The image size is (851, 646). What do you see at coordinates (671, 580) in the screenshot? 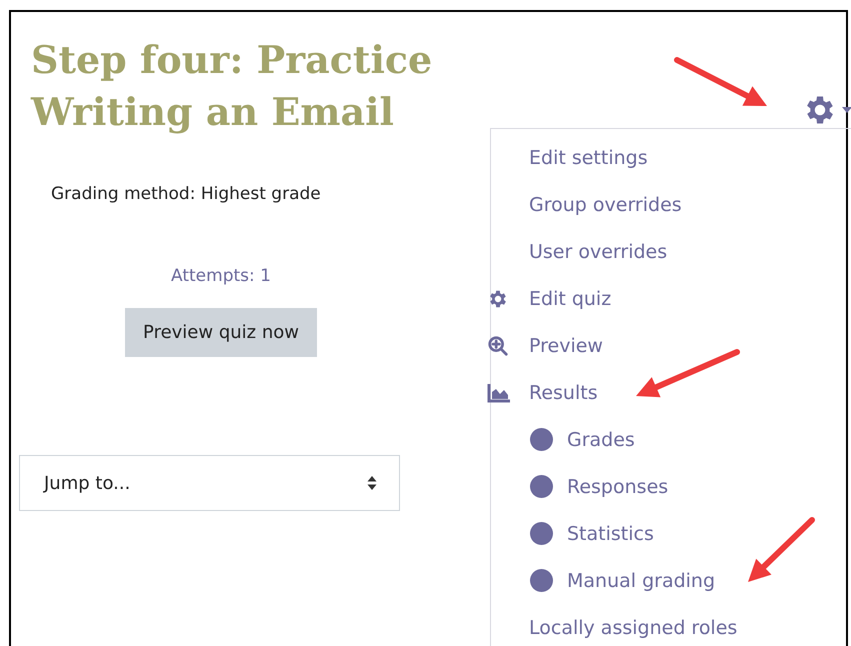
I see `menu-item: Manual grading` at bounding box center [671, 580].